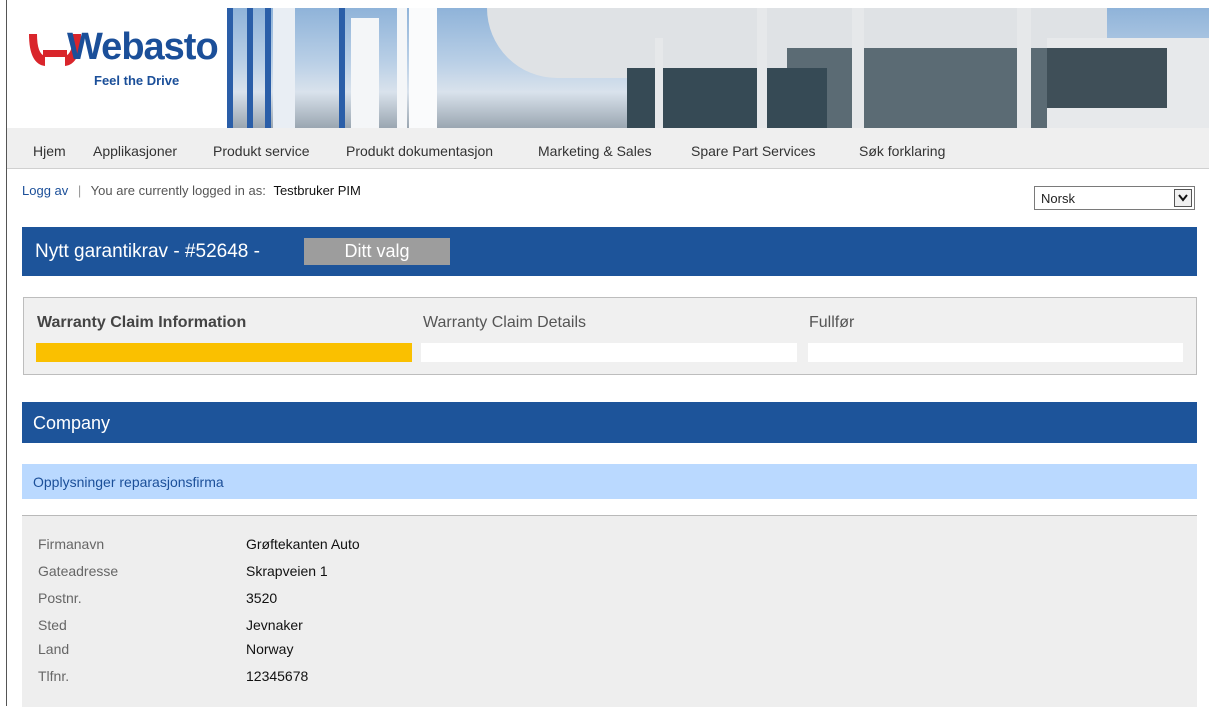 The height and width of the screenshot is (707, 1209). What do you see at coordinates (137, 80) in the screenshot?
I see `logo-slogan: Feel the Drive` at bounding box center [137, 80].